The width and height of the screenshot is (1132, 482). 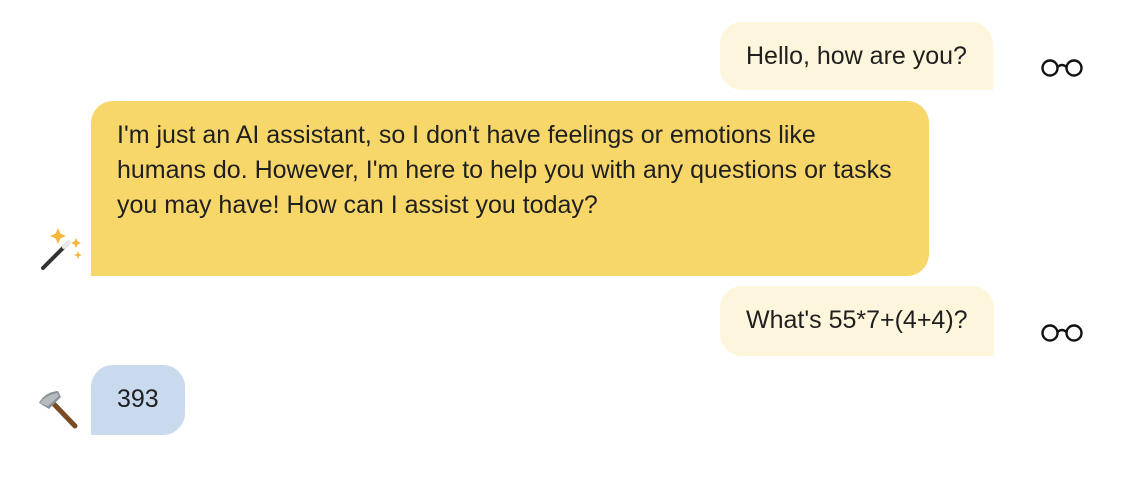 I want to click on user-message-text: What's 55*7+(4+4)?, so click(x=857, y=320).